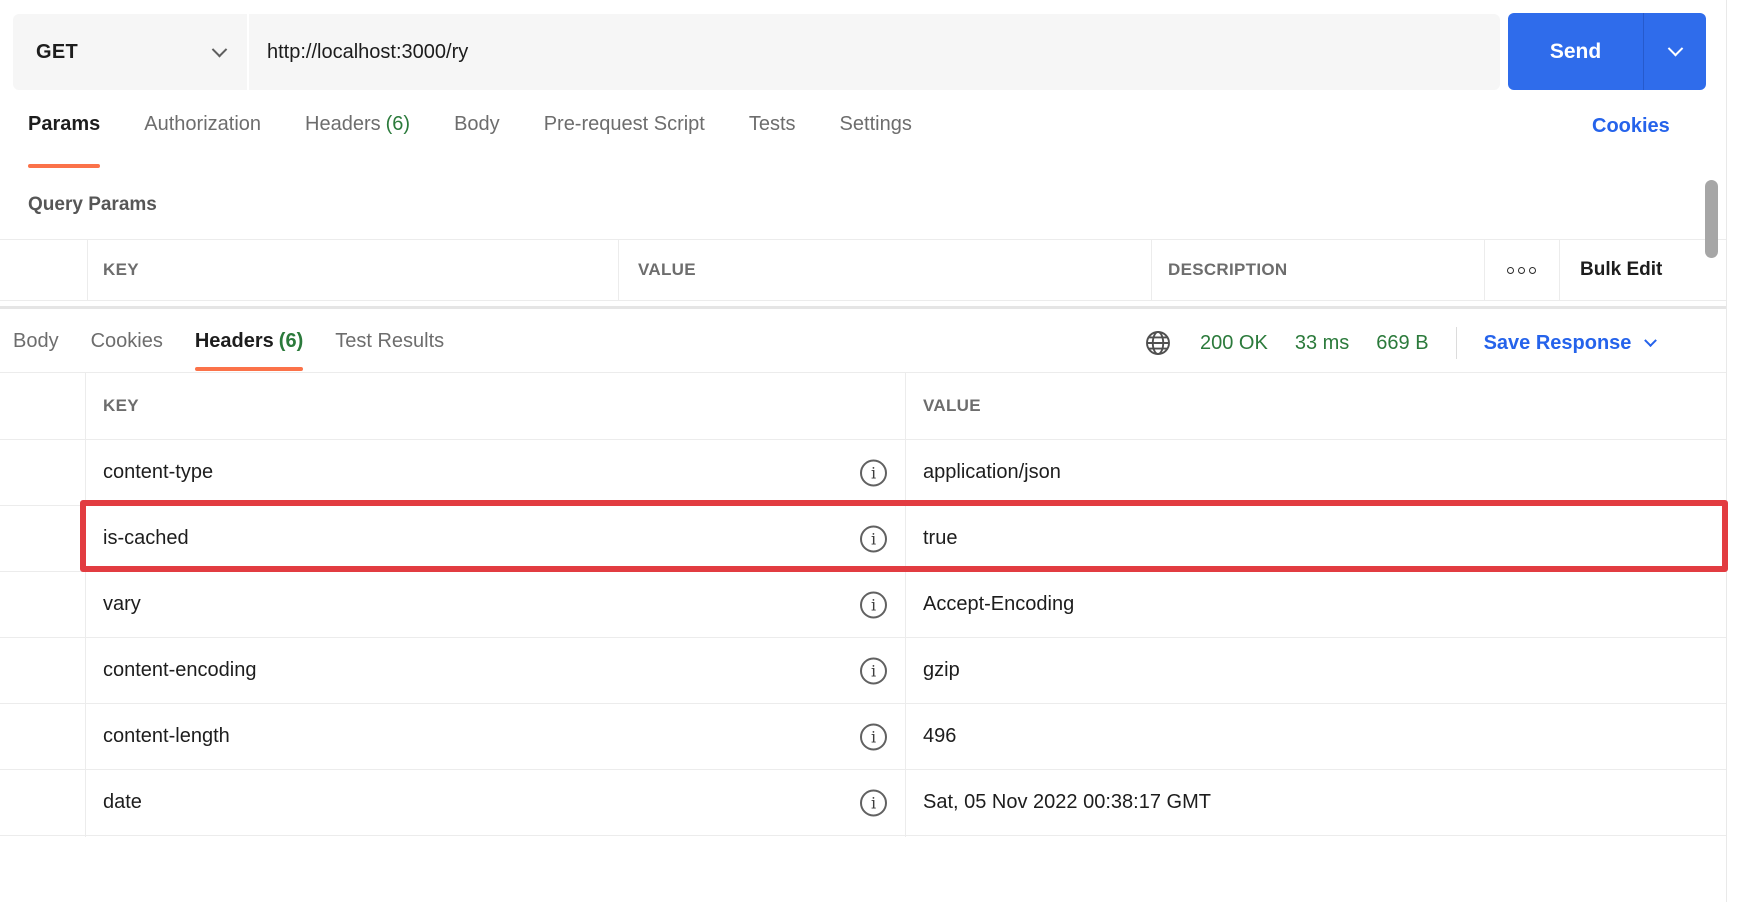 The height and width of the screenshot is (902, 1744). I want to click on tab-label: Authorization, so click(203, 124).